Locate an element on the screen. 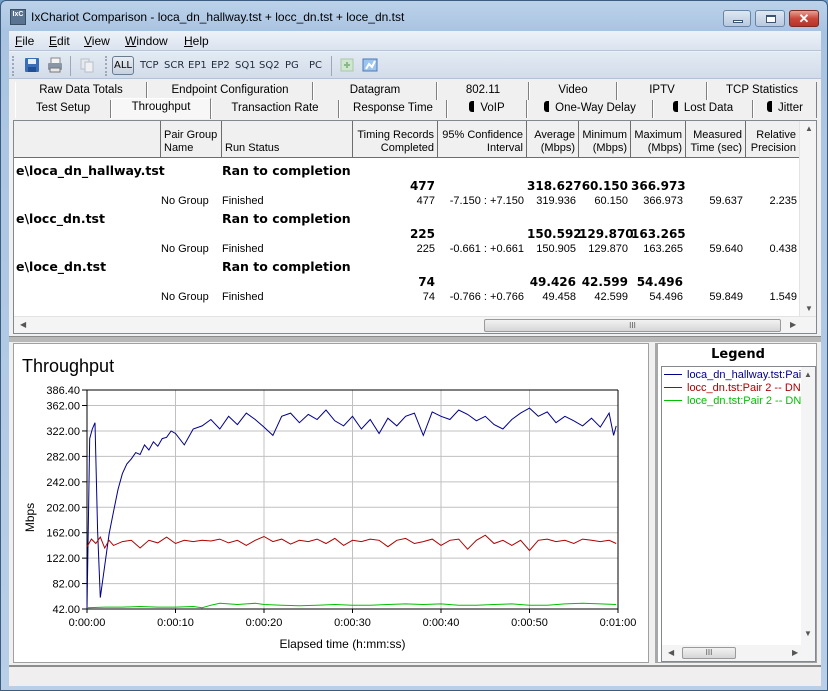 The height and width of the screenshot is (691, 828). chart-title: Throughput is located at coordinates (68, 366).